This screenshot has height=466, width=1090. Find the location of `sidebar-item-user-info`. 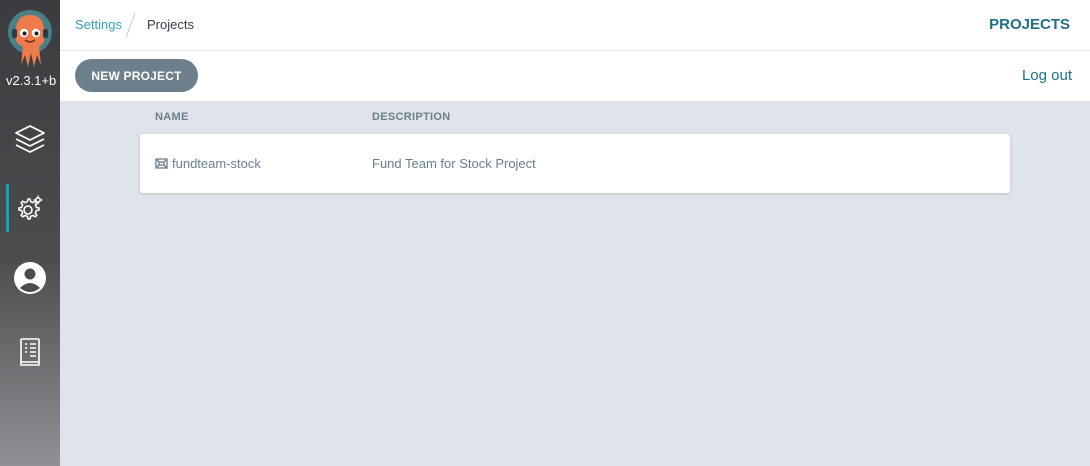

sidebar-item-user-info is located at coordinates (30, 278).